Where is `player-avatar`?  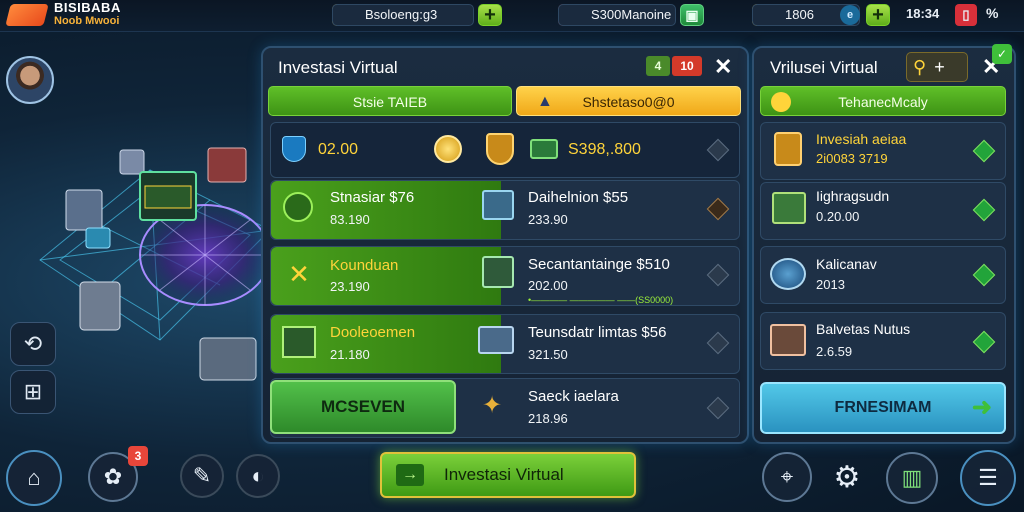 player-avatar is located at coordinates (30, 80).